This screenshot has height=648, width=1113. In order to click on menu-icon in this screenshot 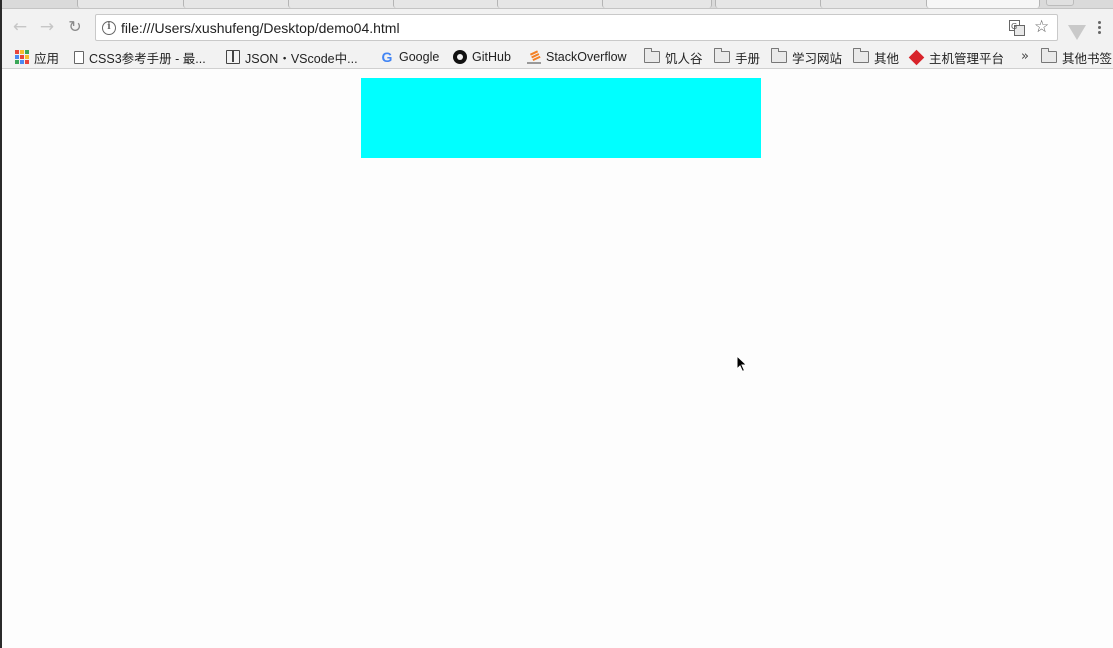, I will do `click(1100, 29)`.